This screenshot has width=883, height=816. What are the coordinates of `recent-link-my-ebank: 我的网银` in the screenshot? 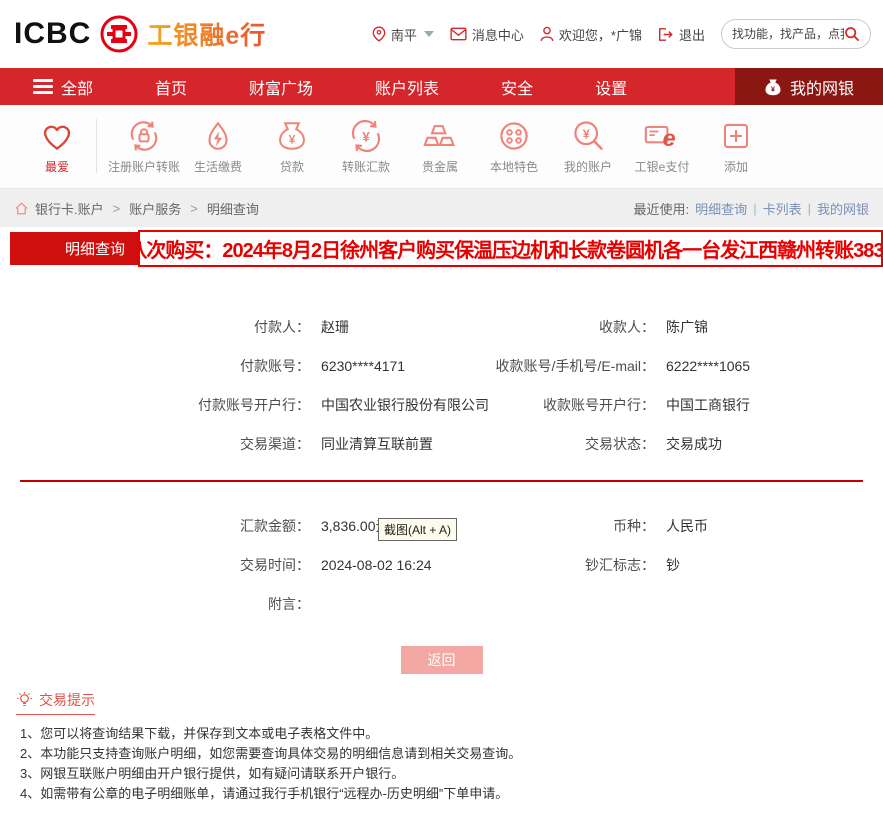 It's located at (843, 208).